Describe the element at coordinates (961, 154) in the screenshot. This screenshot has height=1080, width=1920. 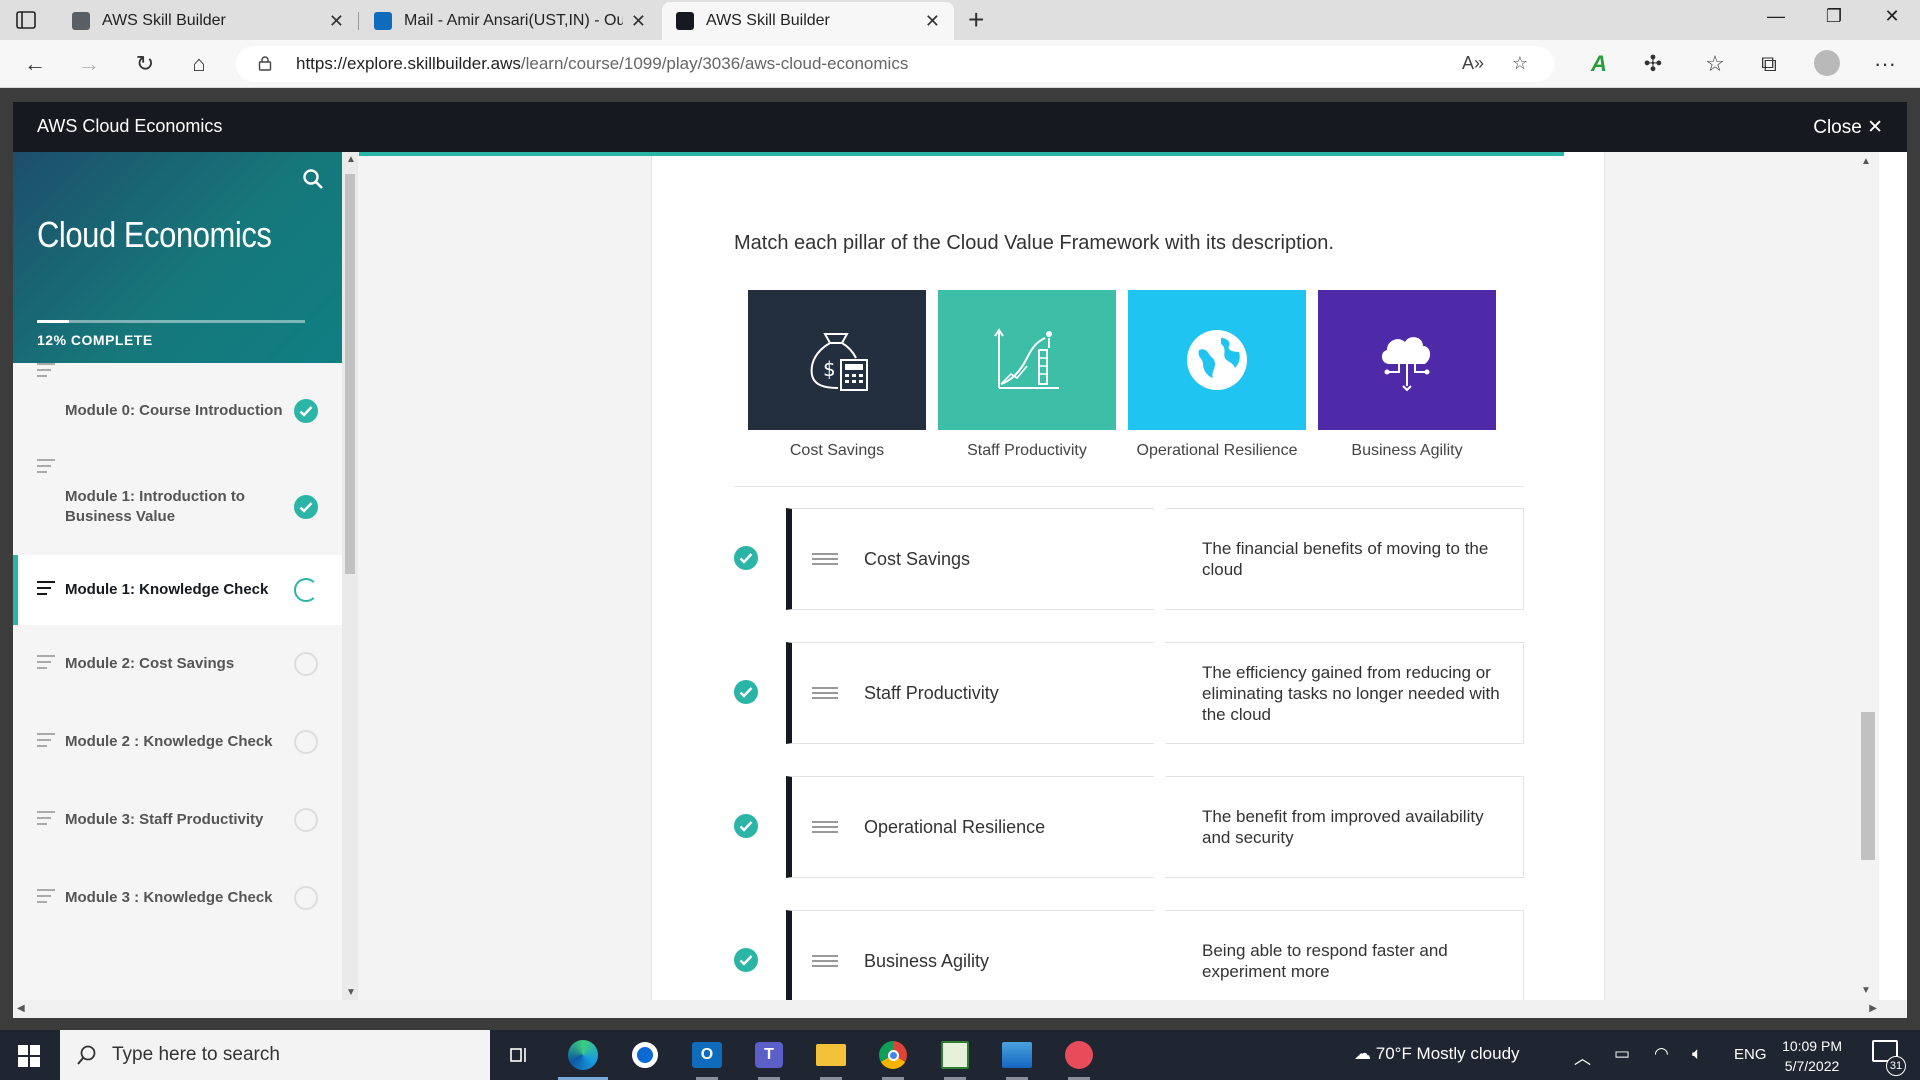
I see `lesson-progress-line` at that location.